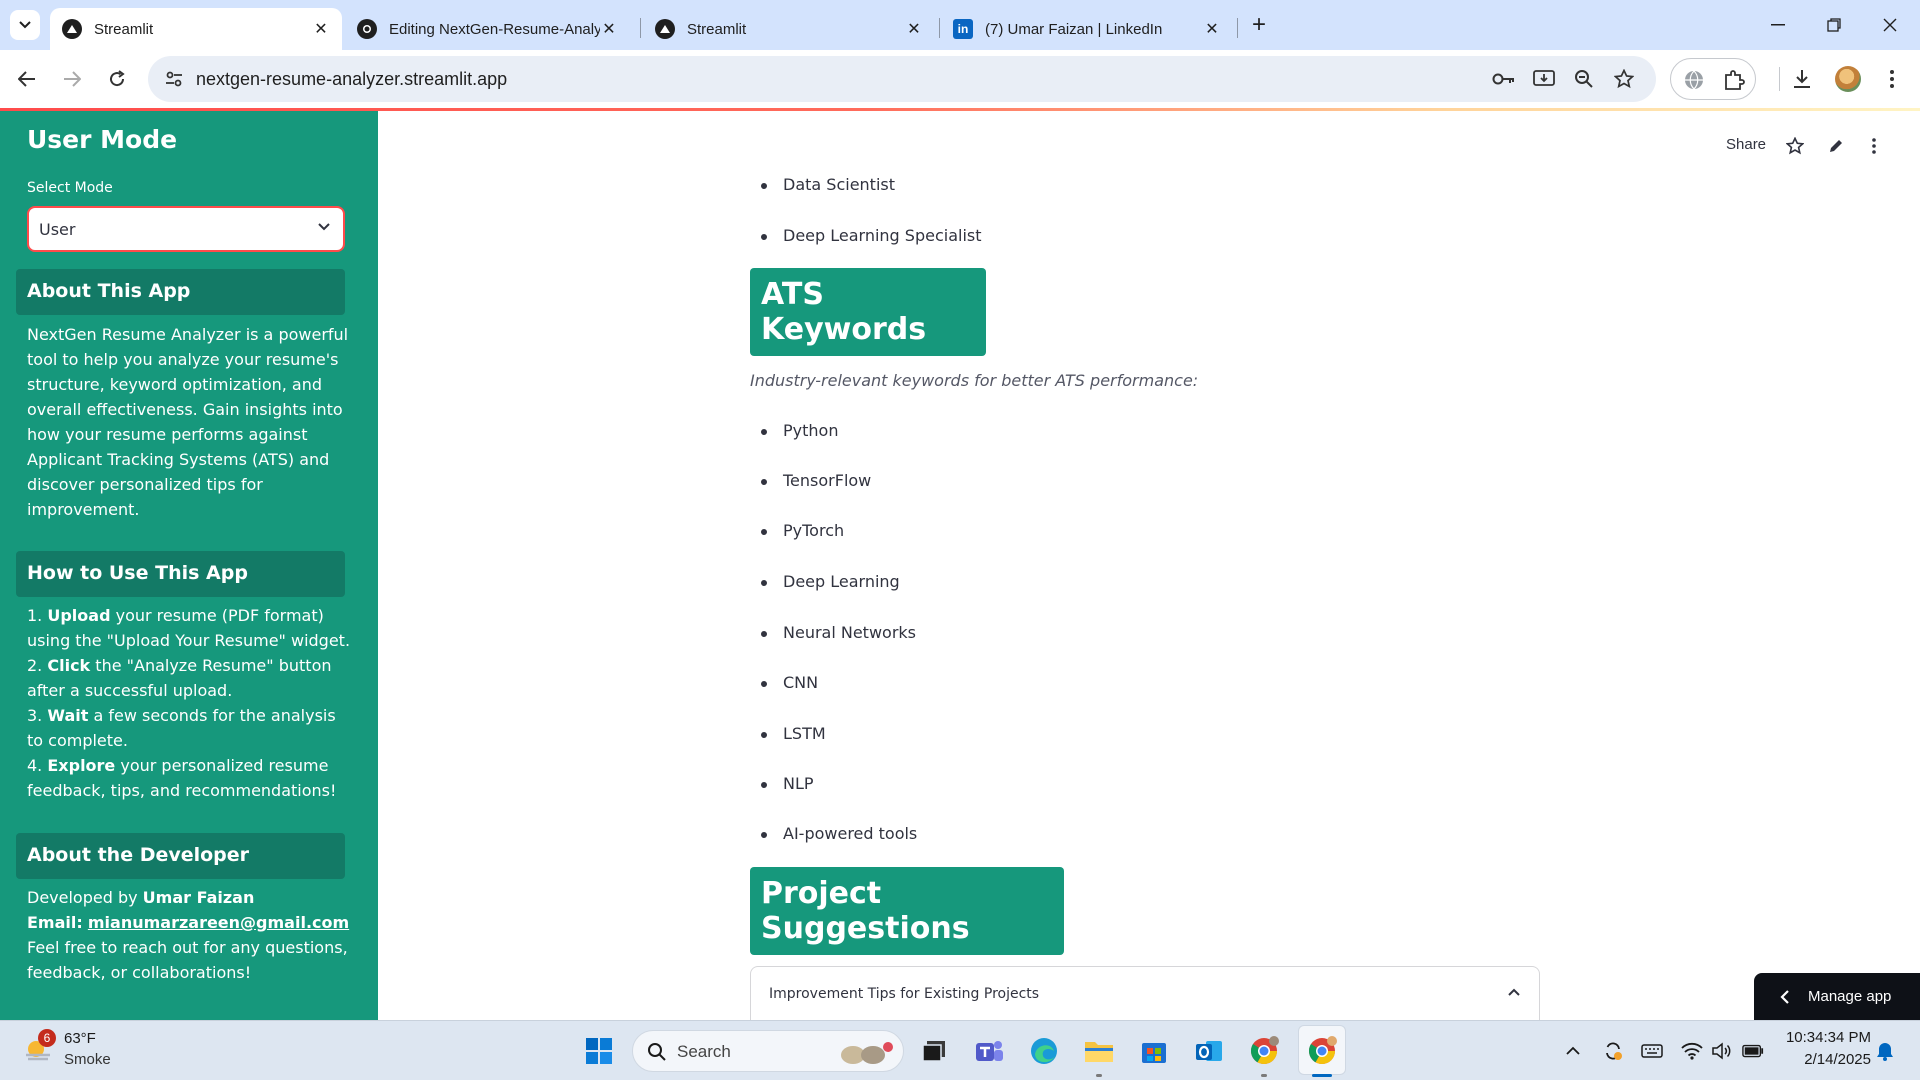 The width and height of the screenshot is (1920, 1080). What do you see at coordinates (1624, 79) in the screenshot?
I see `bookmark-star-icon` at bounding box center [1624, 79].